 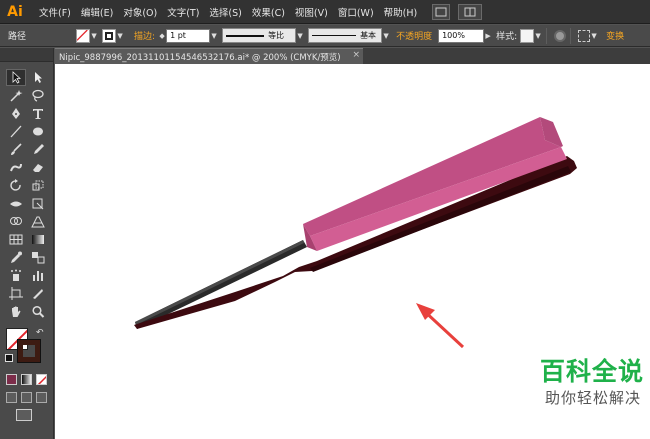 What do you see at coordinates (219, 282) in the screenshot?
I see `fan-handle-highlight` at bounding box center [219, 282].